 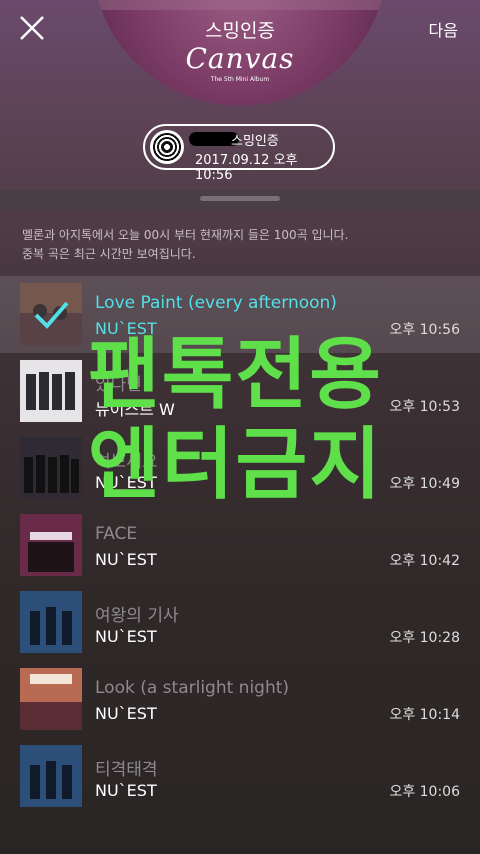 What do you see at coordinates (255, 141) in the screenshot?
I see `certificate-label: 스밍인증` at bounding box center [255, 141].